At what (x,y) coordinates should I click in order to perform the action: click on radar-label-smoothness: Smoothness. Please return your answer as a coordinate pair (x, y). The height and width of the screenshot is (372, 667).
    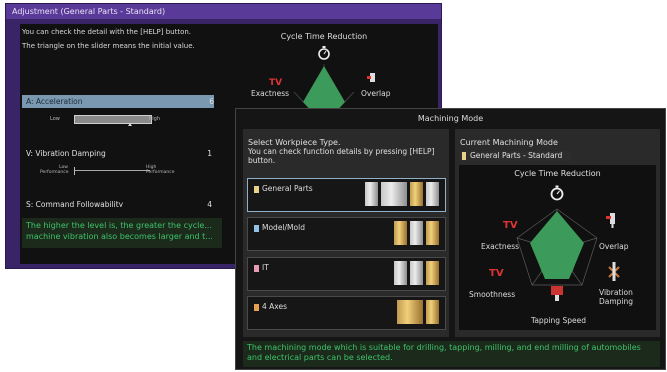
    Looking at the image, I should click on (492, 294).